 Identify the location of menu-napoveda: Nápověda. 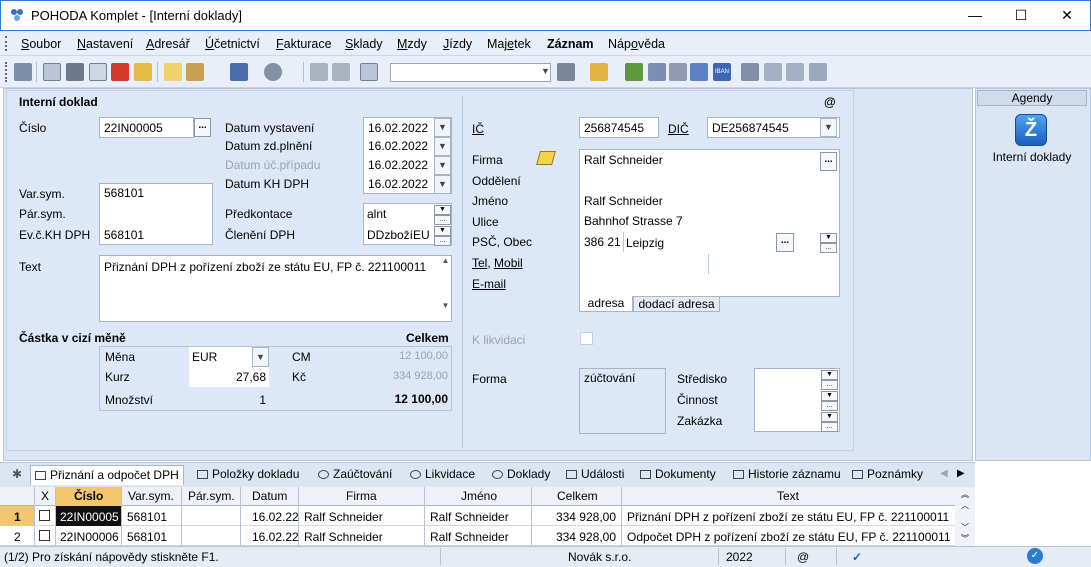
(636, 44).